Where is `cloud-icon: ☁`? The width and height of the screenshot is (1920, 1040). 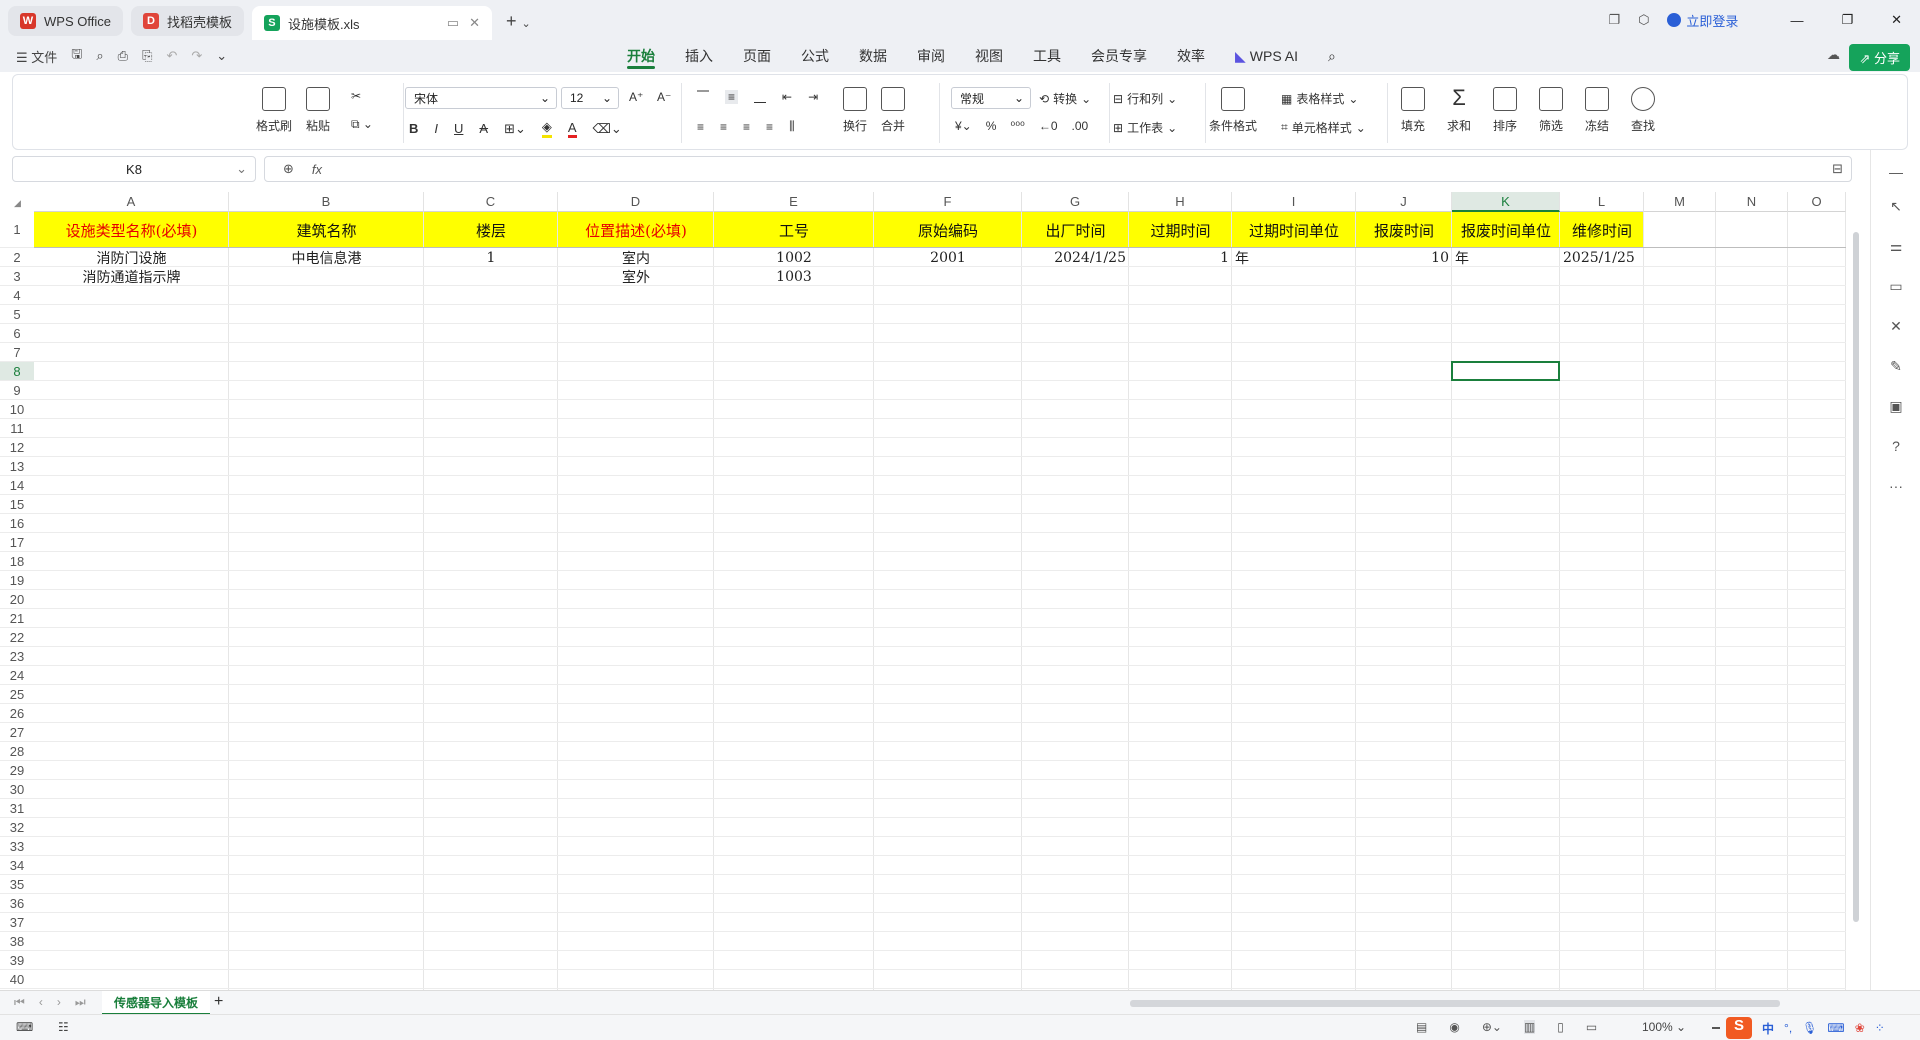 cloud-icon: ☁ is located at coordinates (1833, 55).